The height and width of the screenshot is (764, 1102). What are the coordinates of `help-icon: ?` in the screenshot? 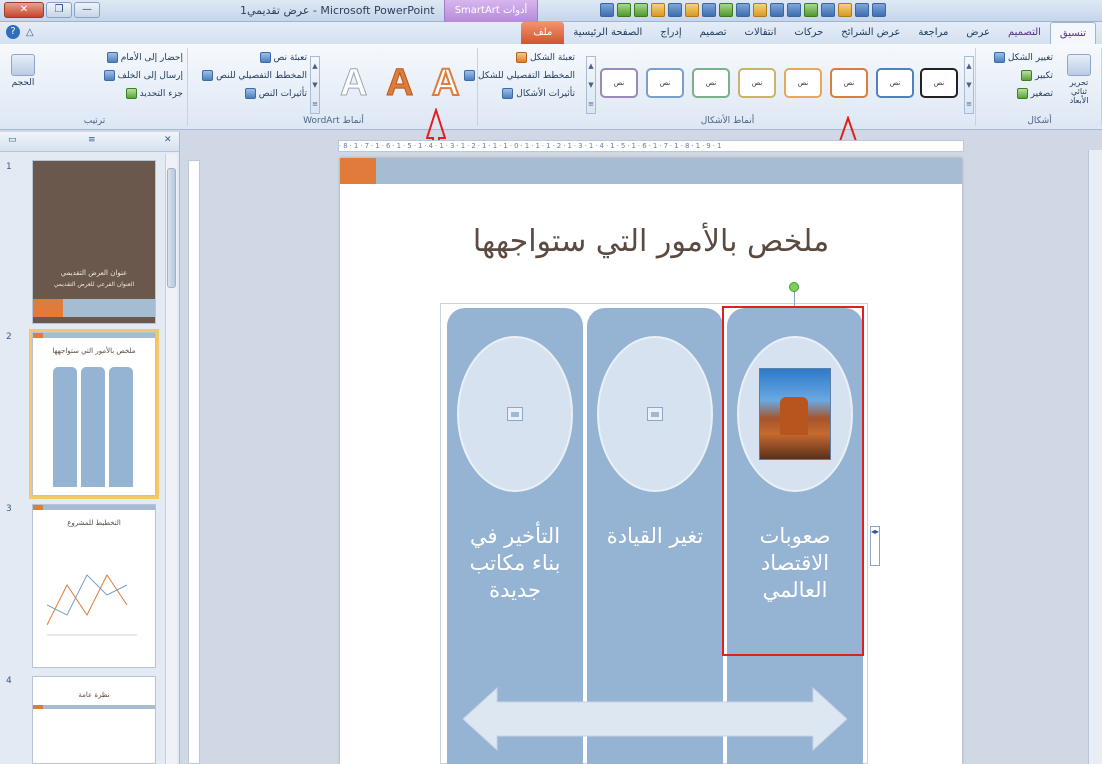 It's located at (13, 32).